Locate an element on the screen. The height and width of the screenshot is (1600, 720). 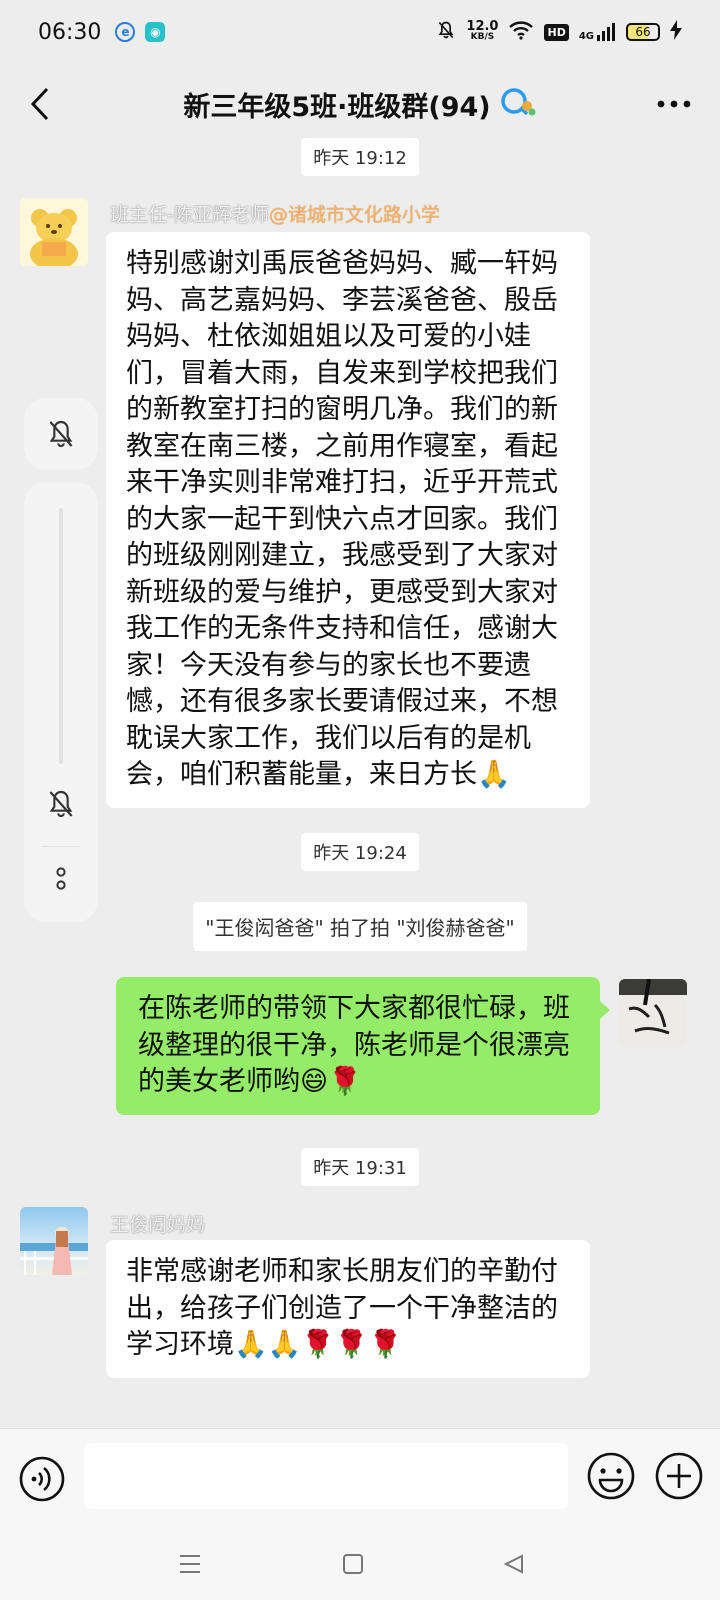
home-button is located at coordinates (353, 1564).